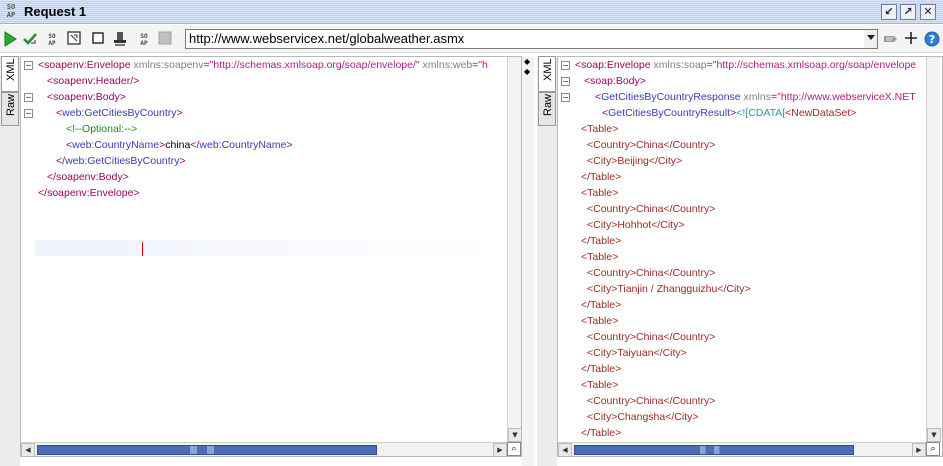 Image resolution: width=943 pixels, height=466 pixels. I want to click on pencil-icon, so click(890, 39).